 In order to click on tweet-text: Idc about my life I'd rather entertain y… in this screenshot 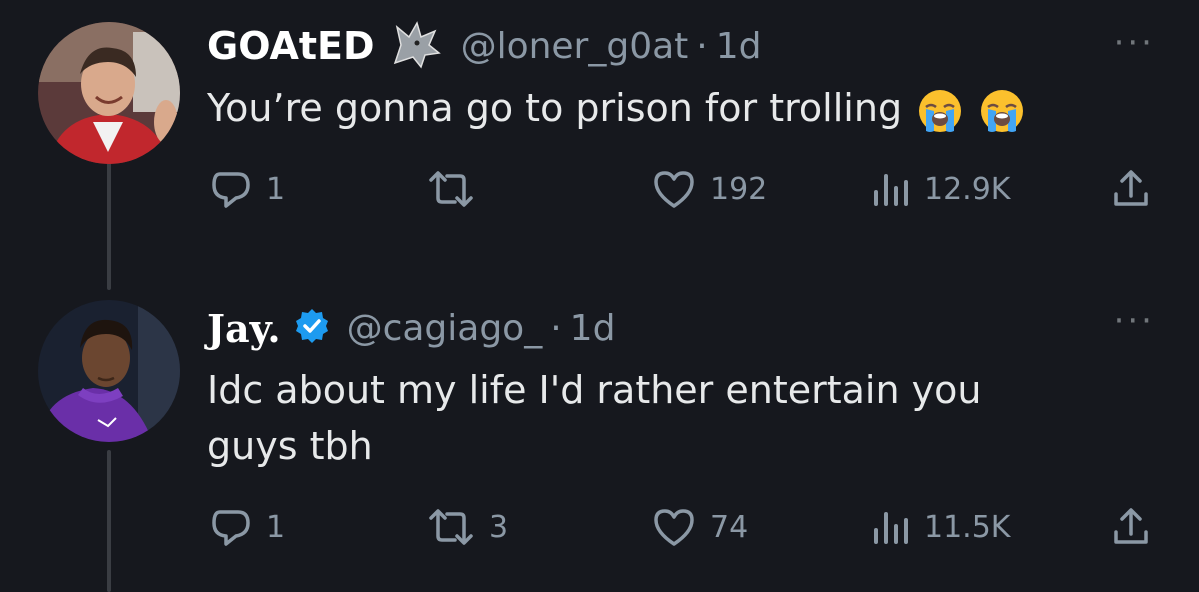, I will do `click(594, 418)`.